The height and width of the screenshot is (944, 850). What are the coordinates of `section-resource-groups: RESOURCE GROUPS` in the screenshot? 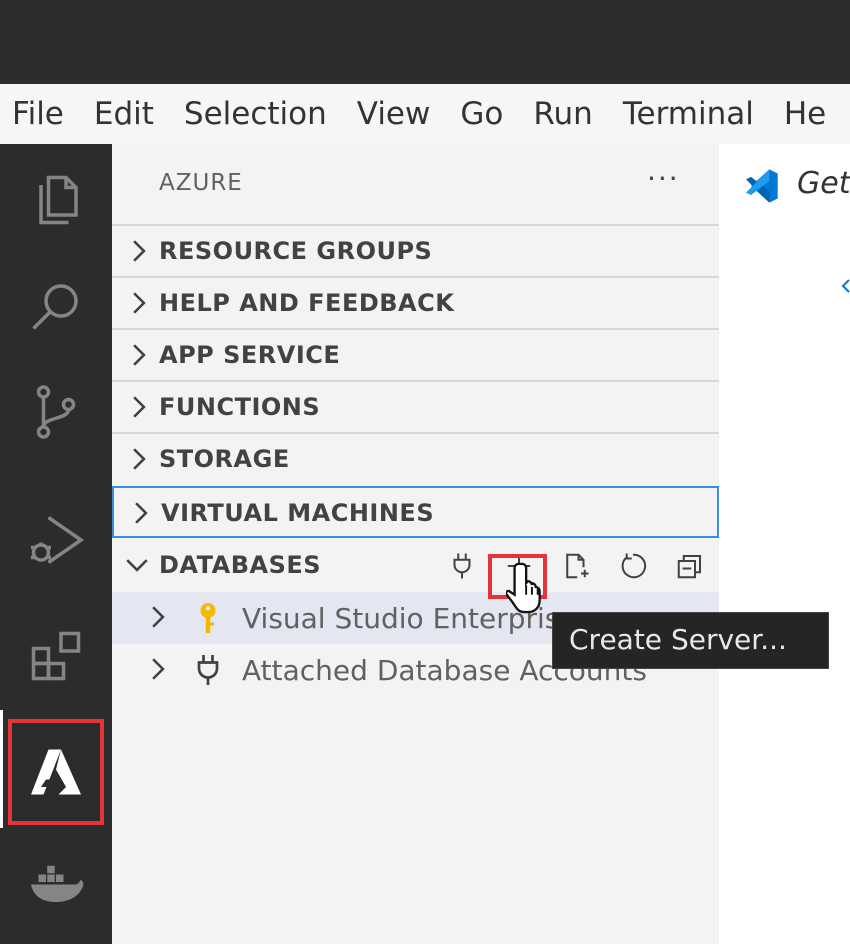 It's located at (415, 250).